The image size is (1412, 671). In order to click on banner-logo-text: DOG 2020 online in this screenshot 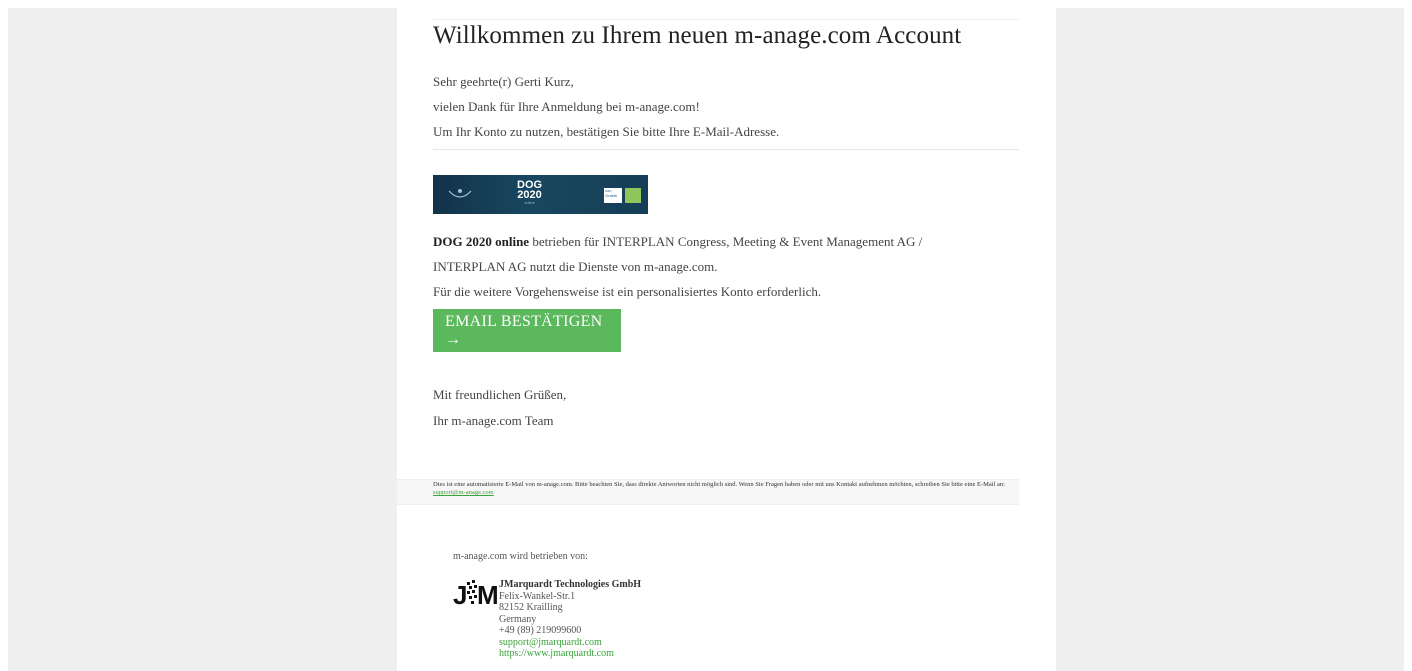, I will do `click(529, 193)`.